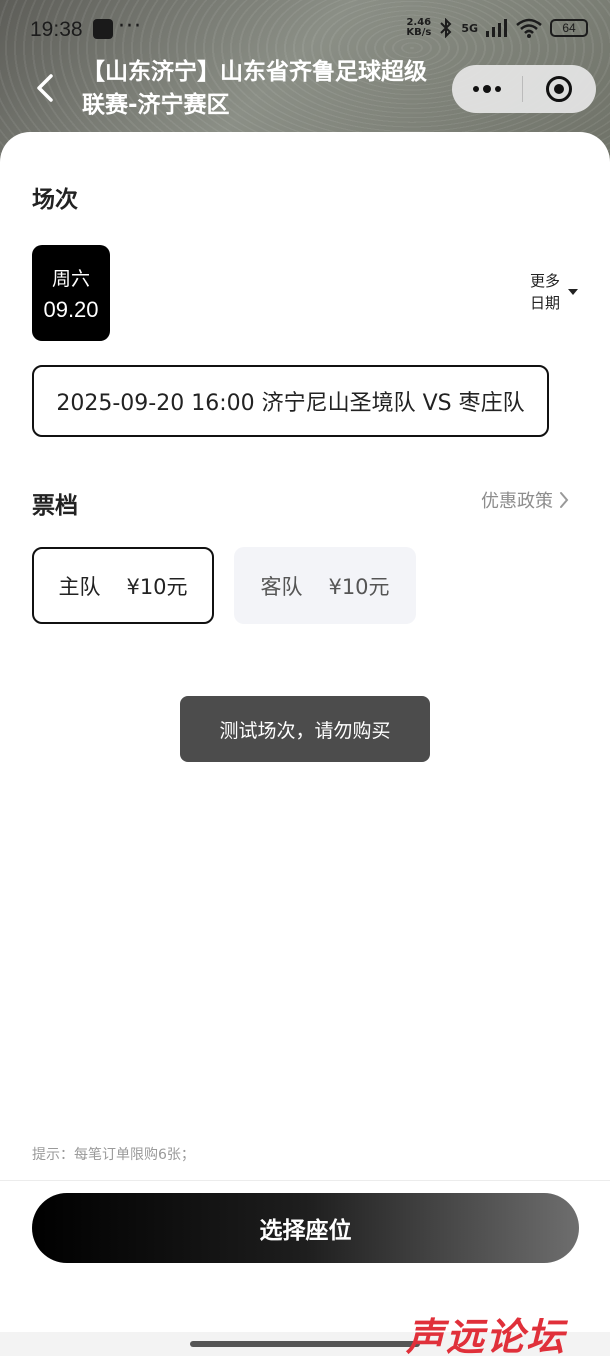 This screenshot has height=1356, width=610. I want to click on ticket-tier-name: 主队, so click(79, 586).